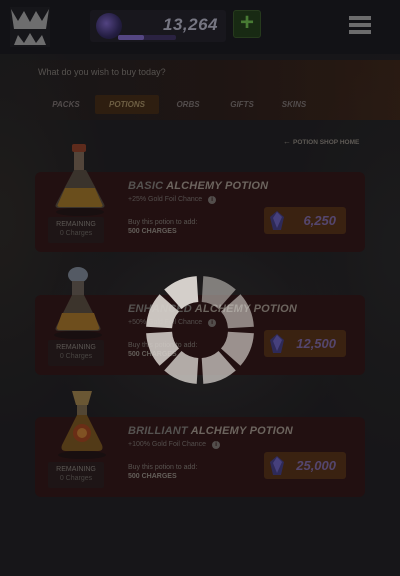  Describe the element at coordinates (158, 26) in the screenshot. I see `currency-display: 13,264` at that location.